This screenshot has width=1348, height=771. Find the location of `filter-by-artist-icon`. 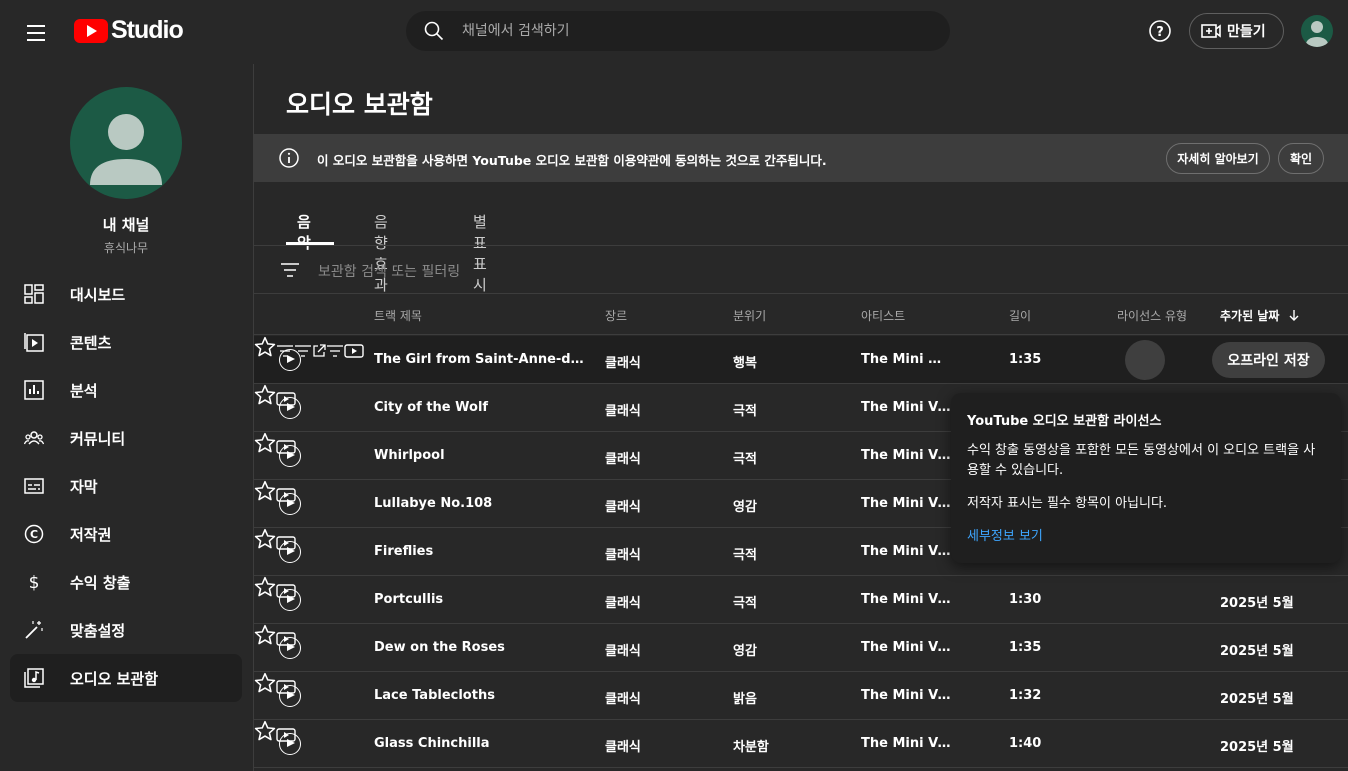

filter-by-artist-icon is located at coordinates (335, 351).